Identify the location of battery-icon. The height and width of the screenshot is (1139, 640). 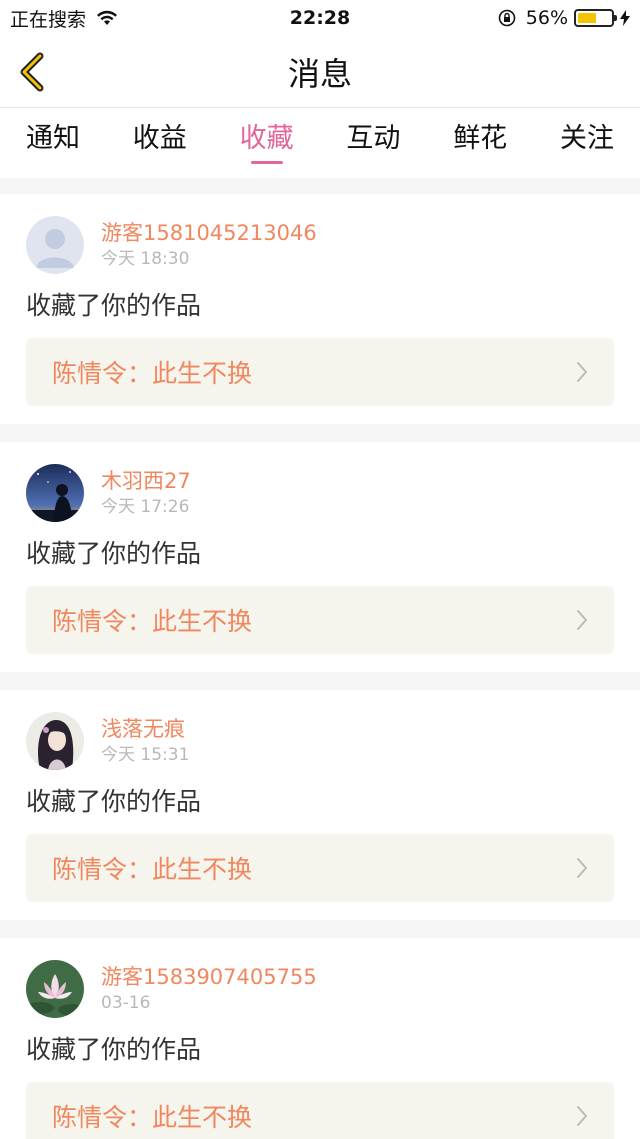
(595, 18).